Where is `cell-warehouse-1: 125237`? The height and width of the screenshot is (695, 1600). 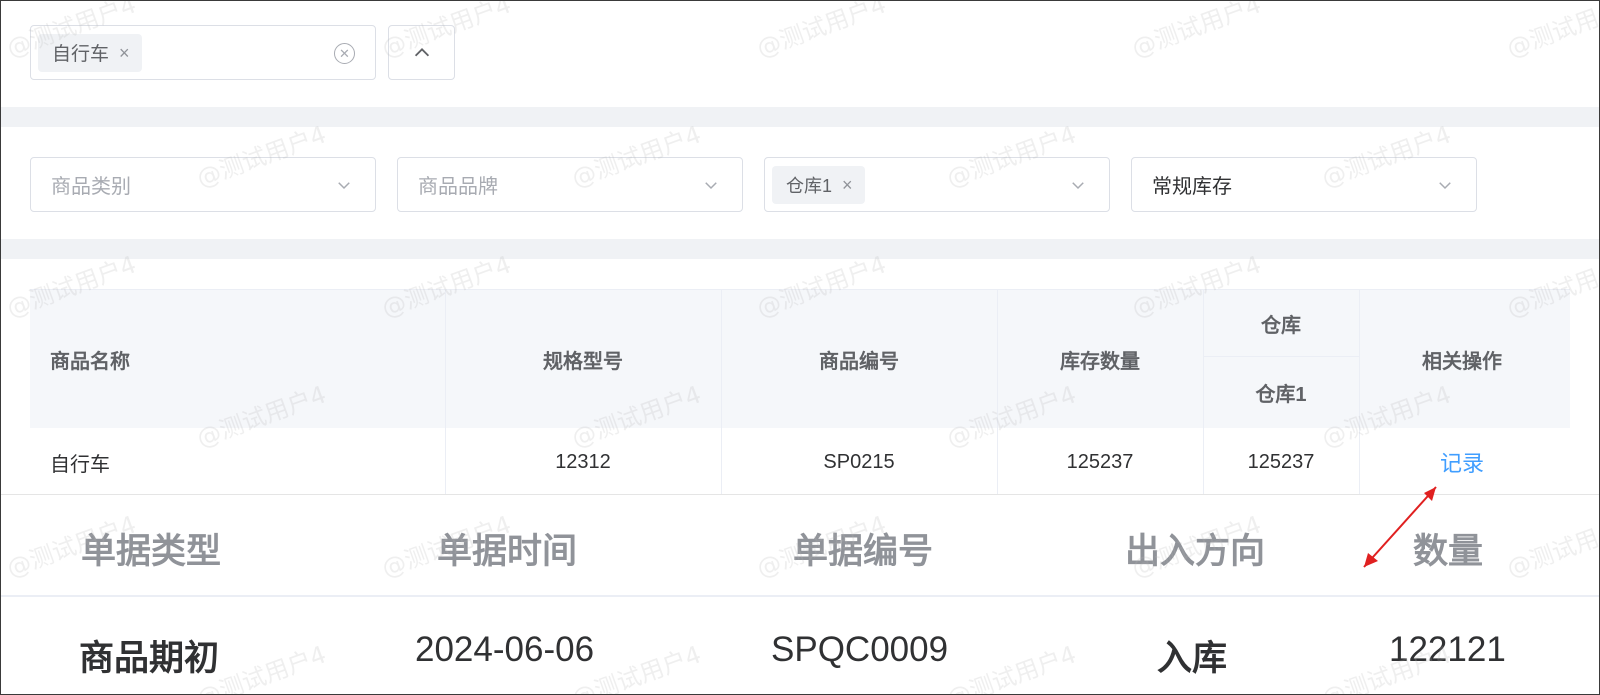
cell-warehouse-1: 125237 is located at coordinates (1281, 461).